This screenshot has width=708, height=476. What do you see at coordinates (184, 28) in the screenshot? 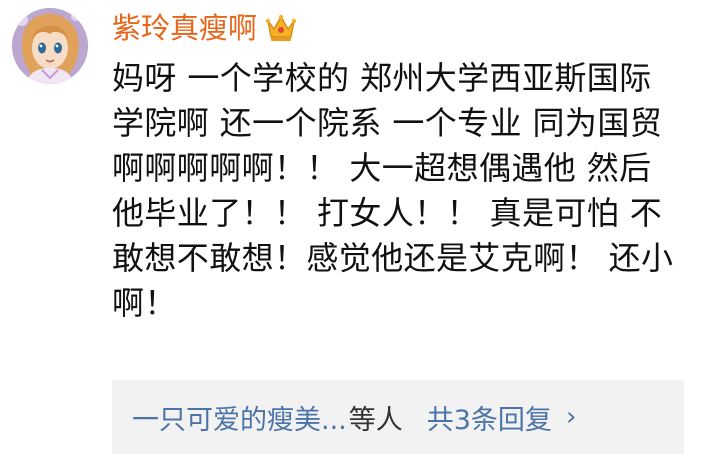
I see `username: 紫玲真瘦啊` at bounding box center [184, 28].